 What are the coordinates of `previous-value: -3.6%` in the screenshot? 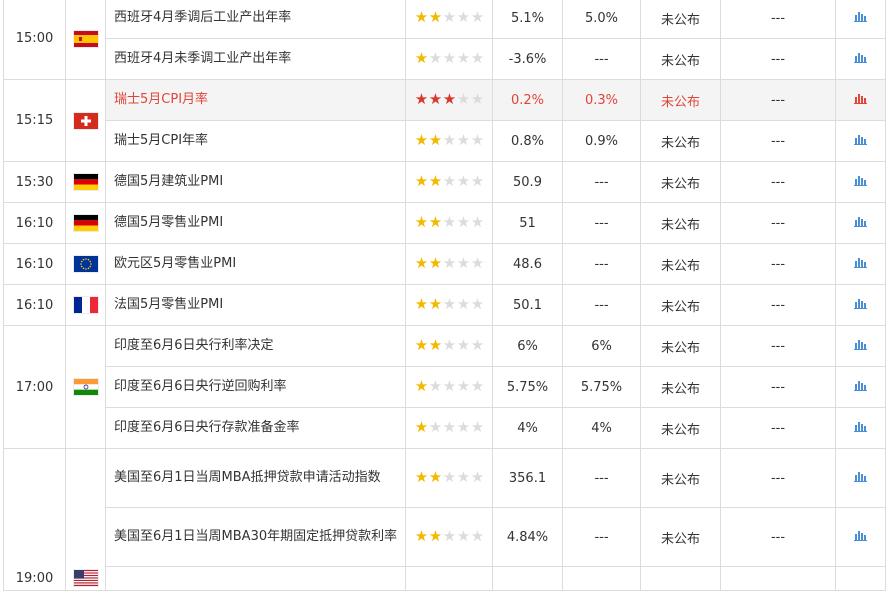 It's located at (527, 59).